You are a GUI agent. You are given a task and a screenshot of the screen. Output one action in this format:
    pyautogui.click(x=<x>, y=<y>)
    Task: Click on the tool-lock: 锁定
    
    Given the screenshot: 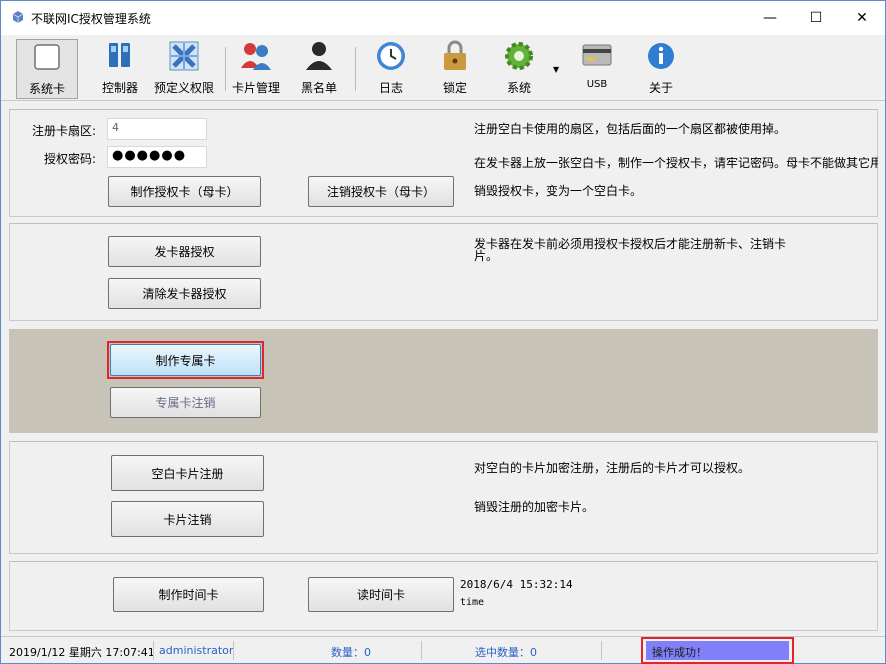 What is the action you would take?
    pyautogui.click(x=455, y=69)
    